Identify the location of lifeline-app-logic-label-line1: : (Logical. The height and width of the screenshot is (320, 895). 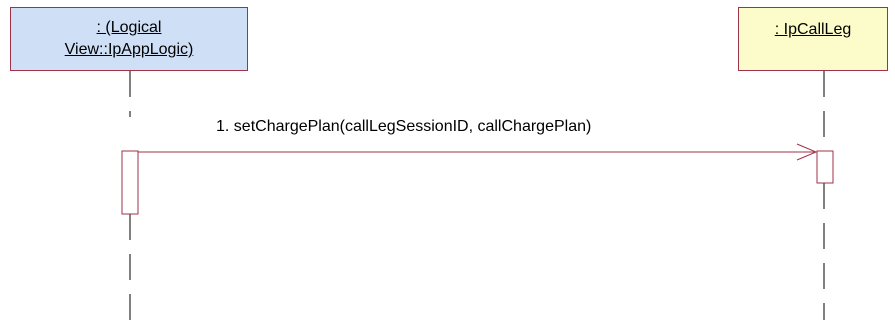
(129, 27).